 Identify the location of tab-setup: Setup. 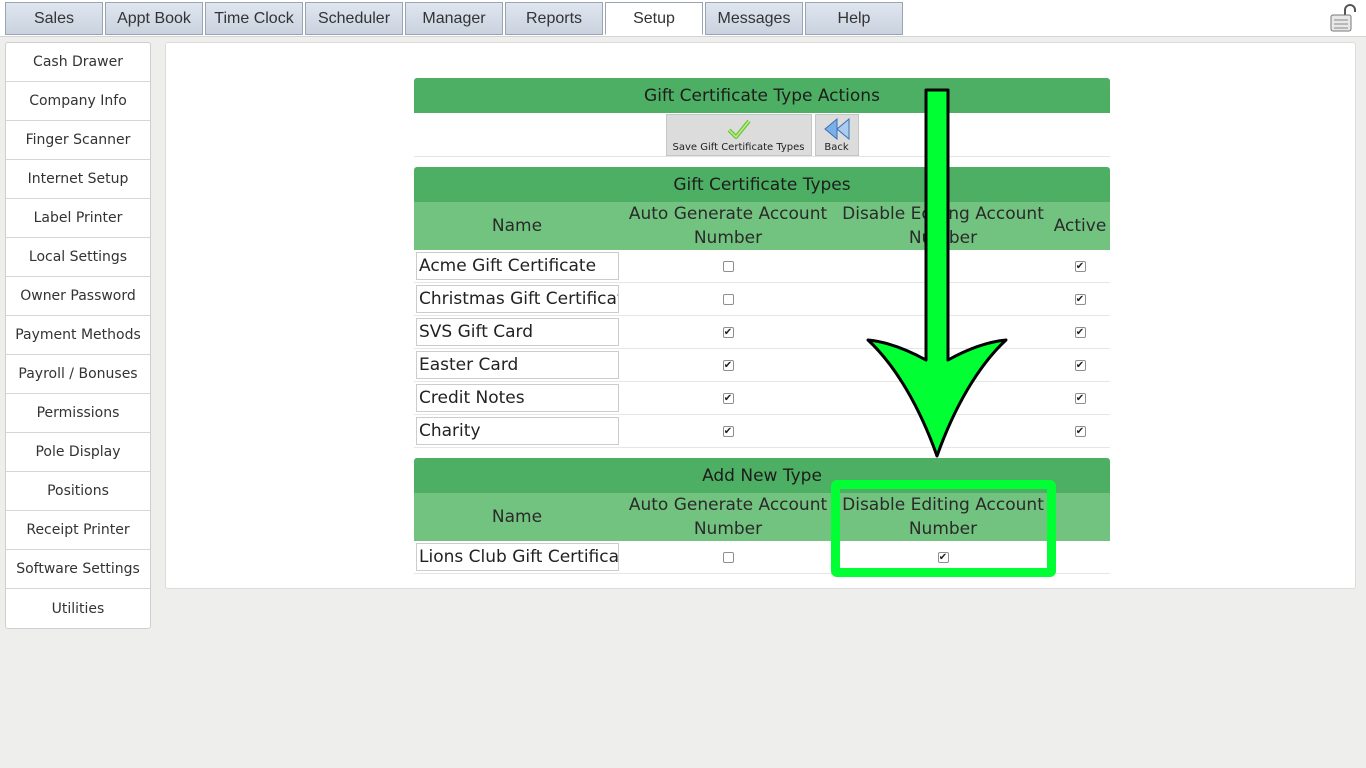
(654, 18).